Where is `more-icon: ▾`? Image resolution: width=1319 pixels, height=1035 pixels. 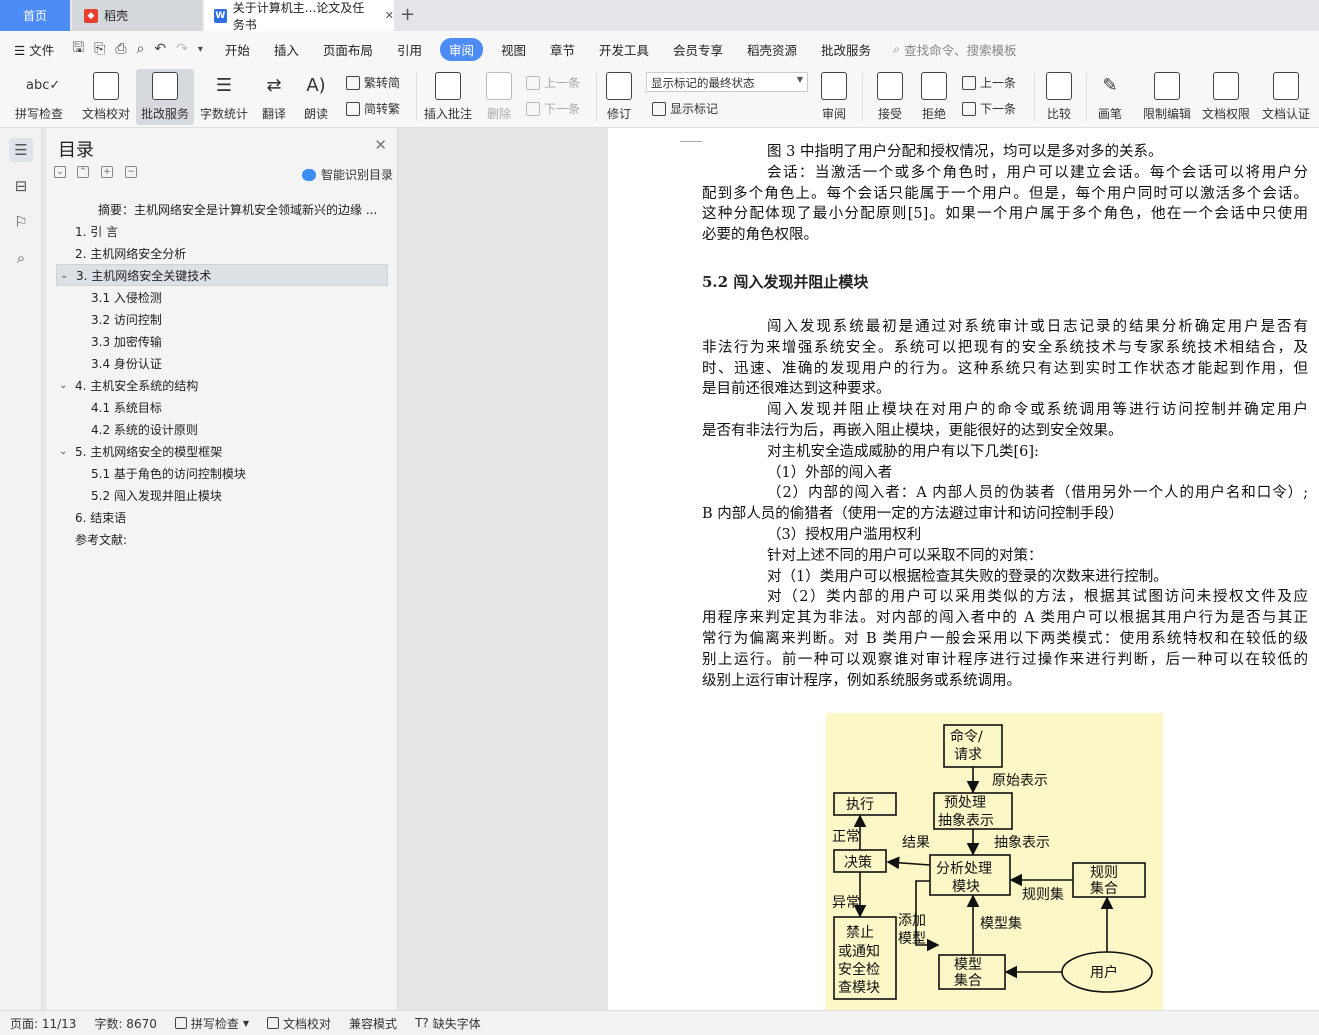 more-icon: ▾ is located at coordinates (200, 49).